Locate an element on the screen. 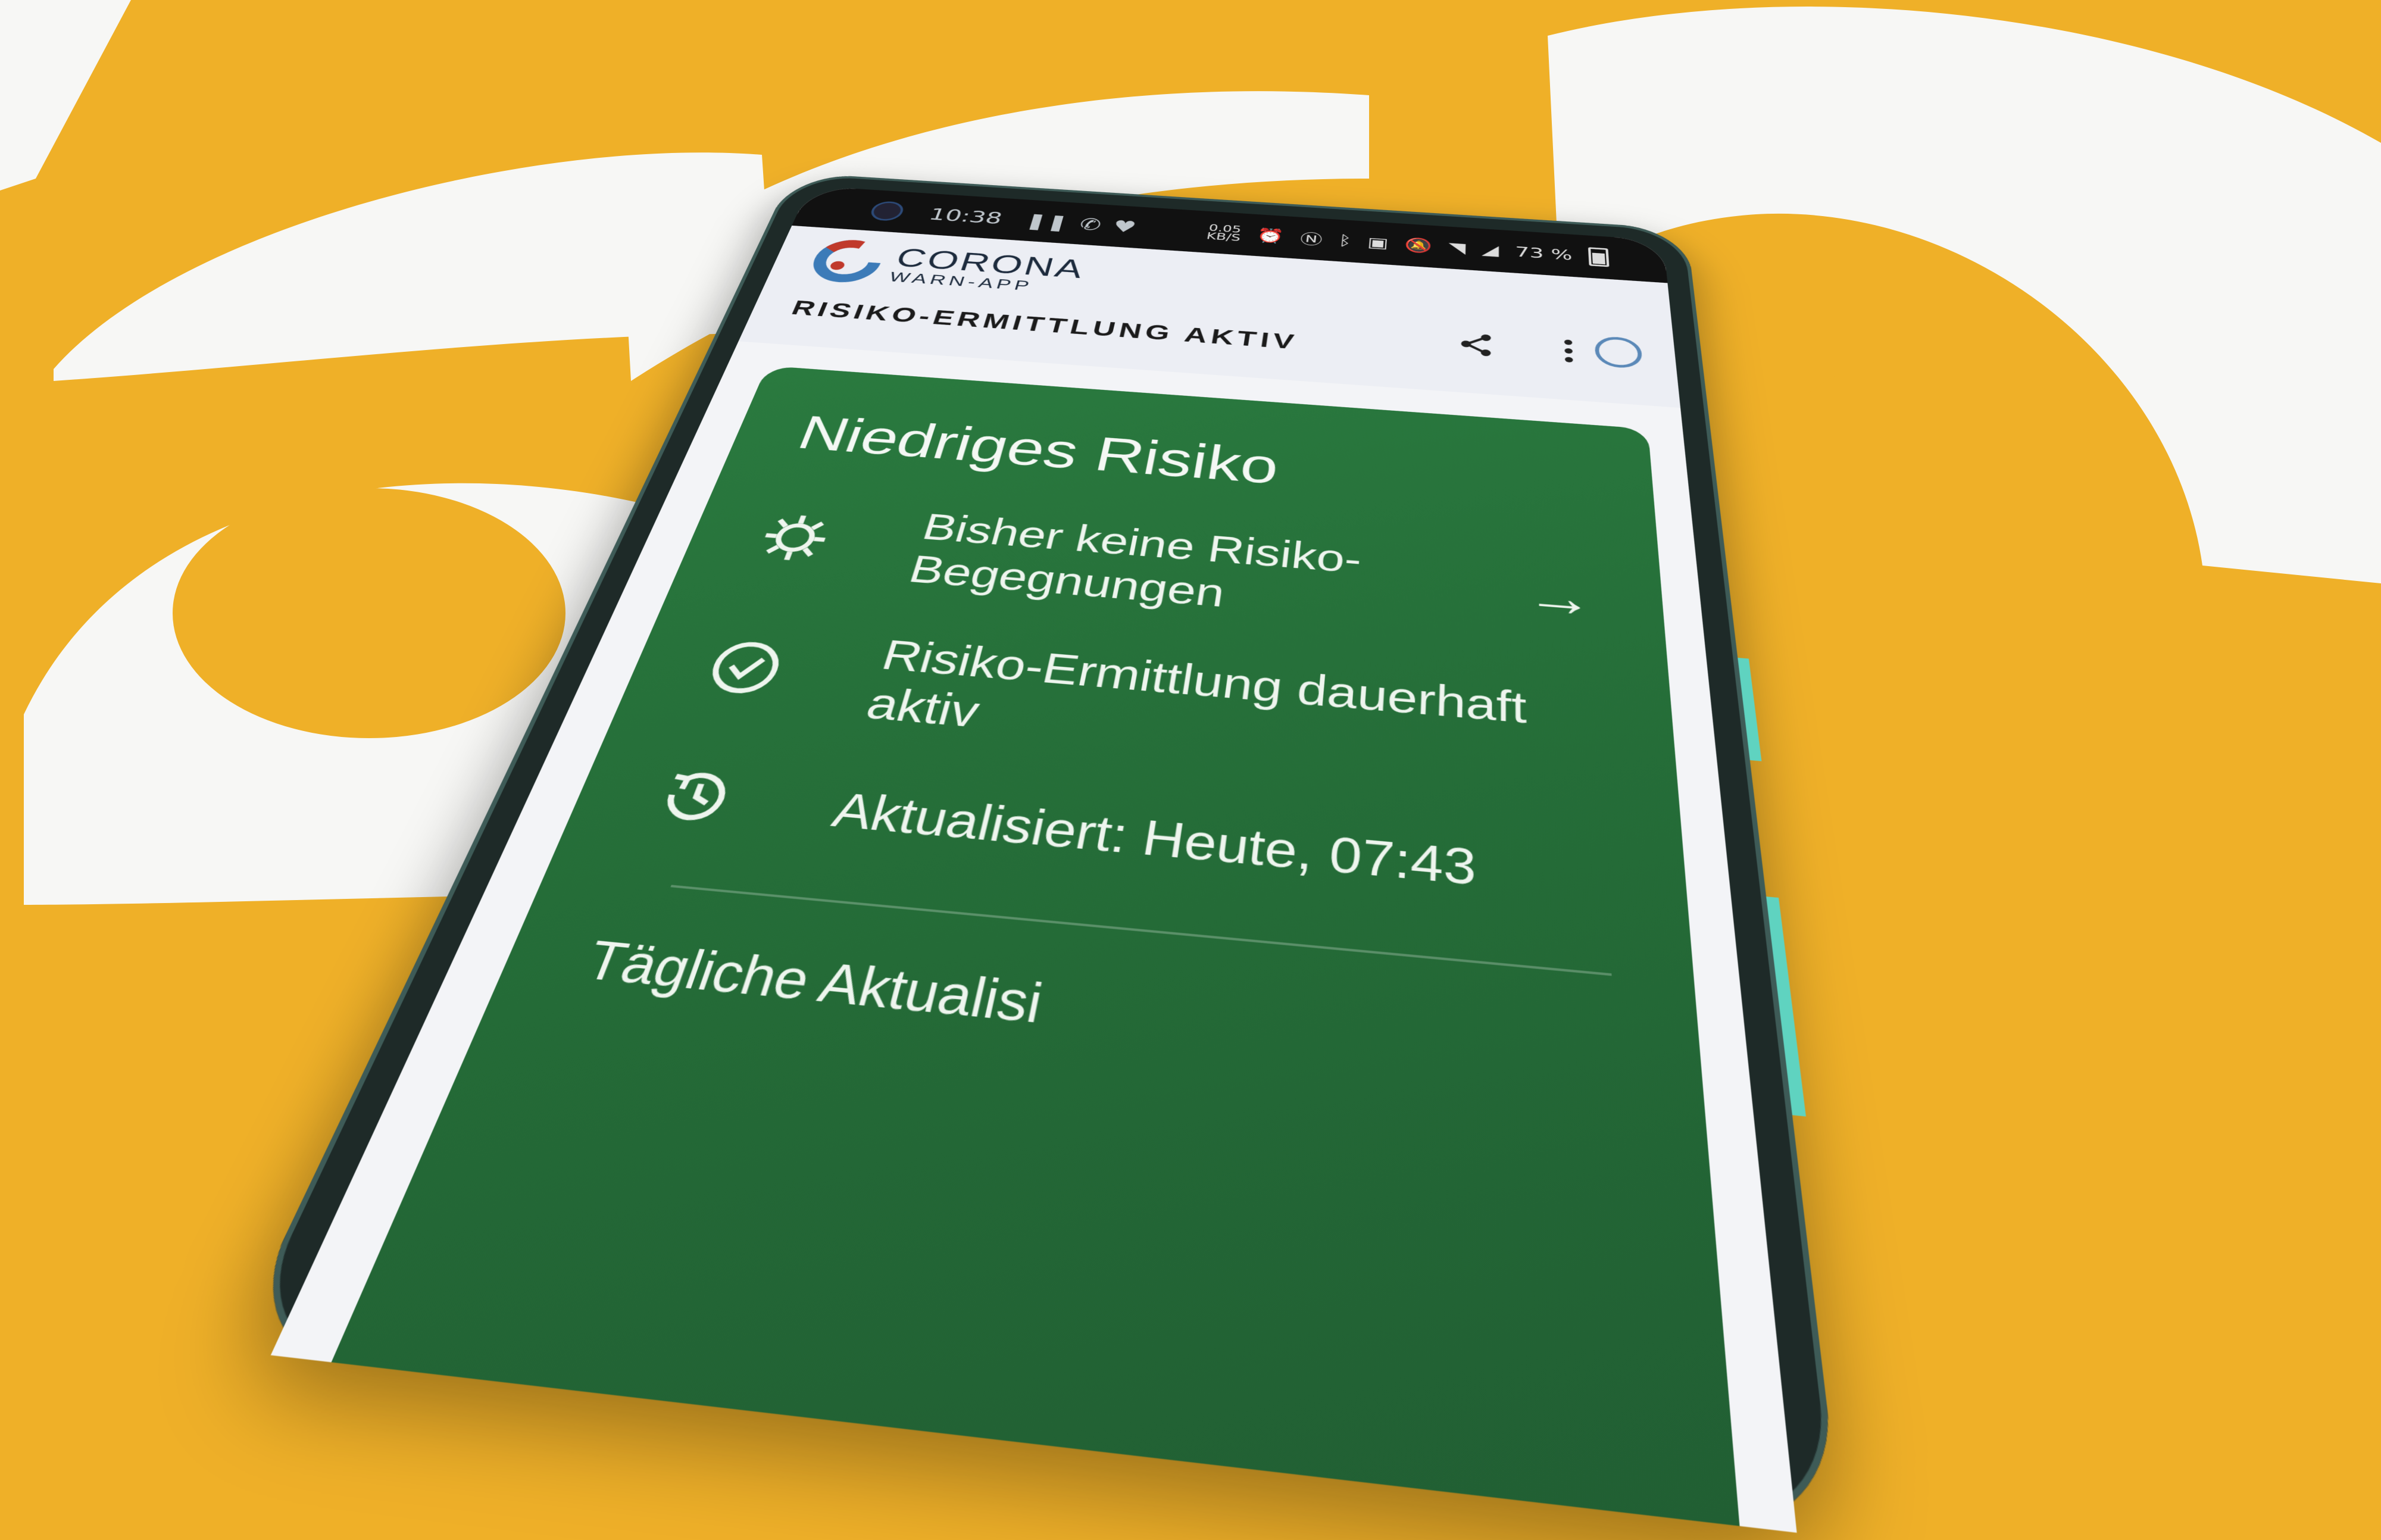 This screenshot has width=2381, height=1540. volte-icon: ▣ is located at coordinates (1378, 243).